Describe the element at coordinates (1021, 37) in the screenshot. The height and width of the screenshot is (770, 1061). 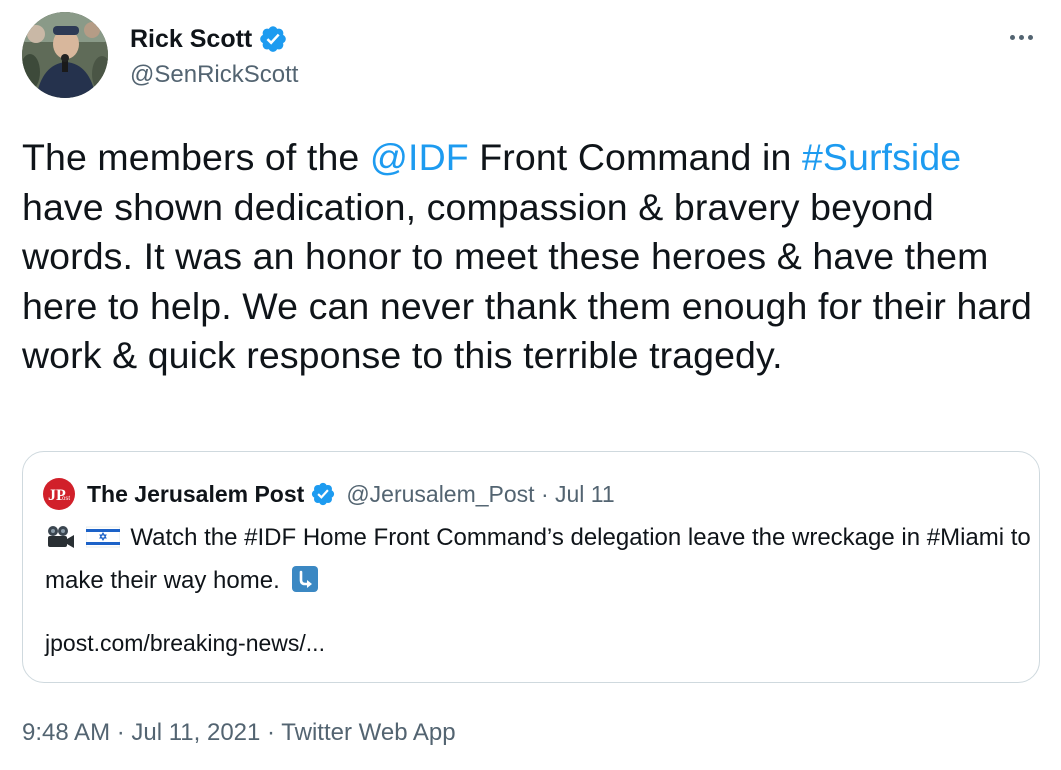
I see `more-dots-icon` at that location.